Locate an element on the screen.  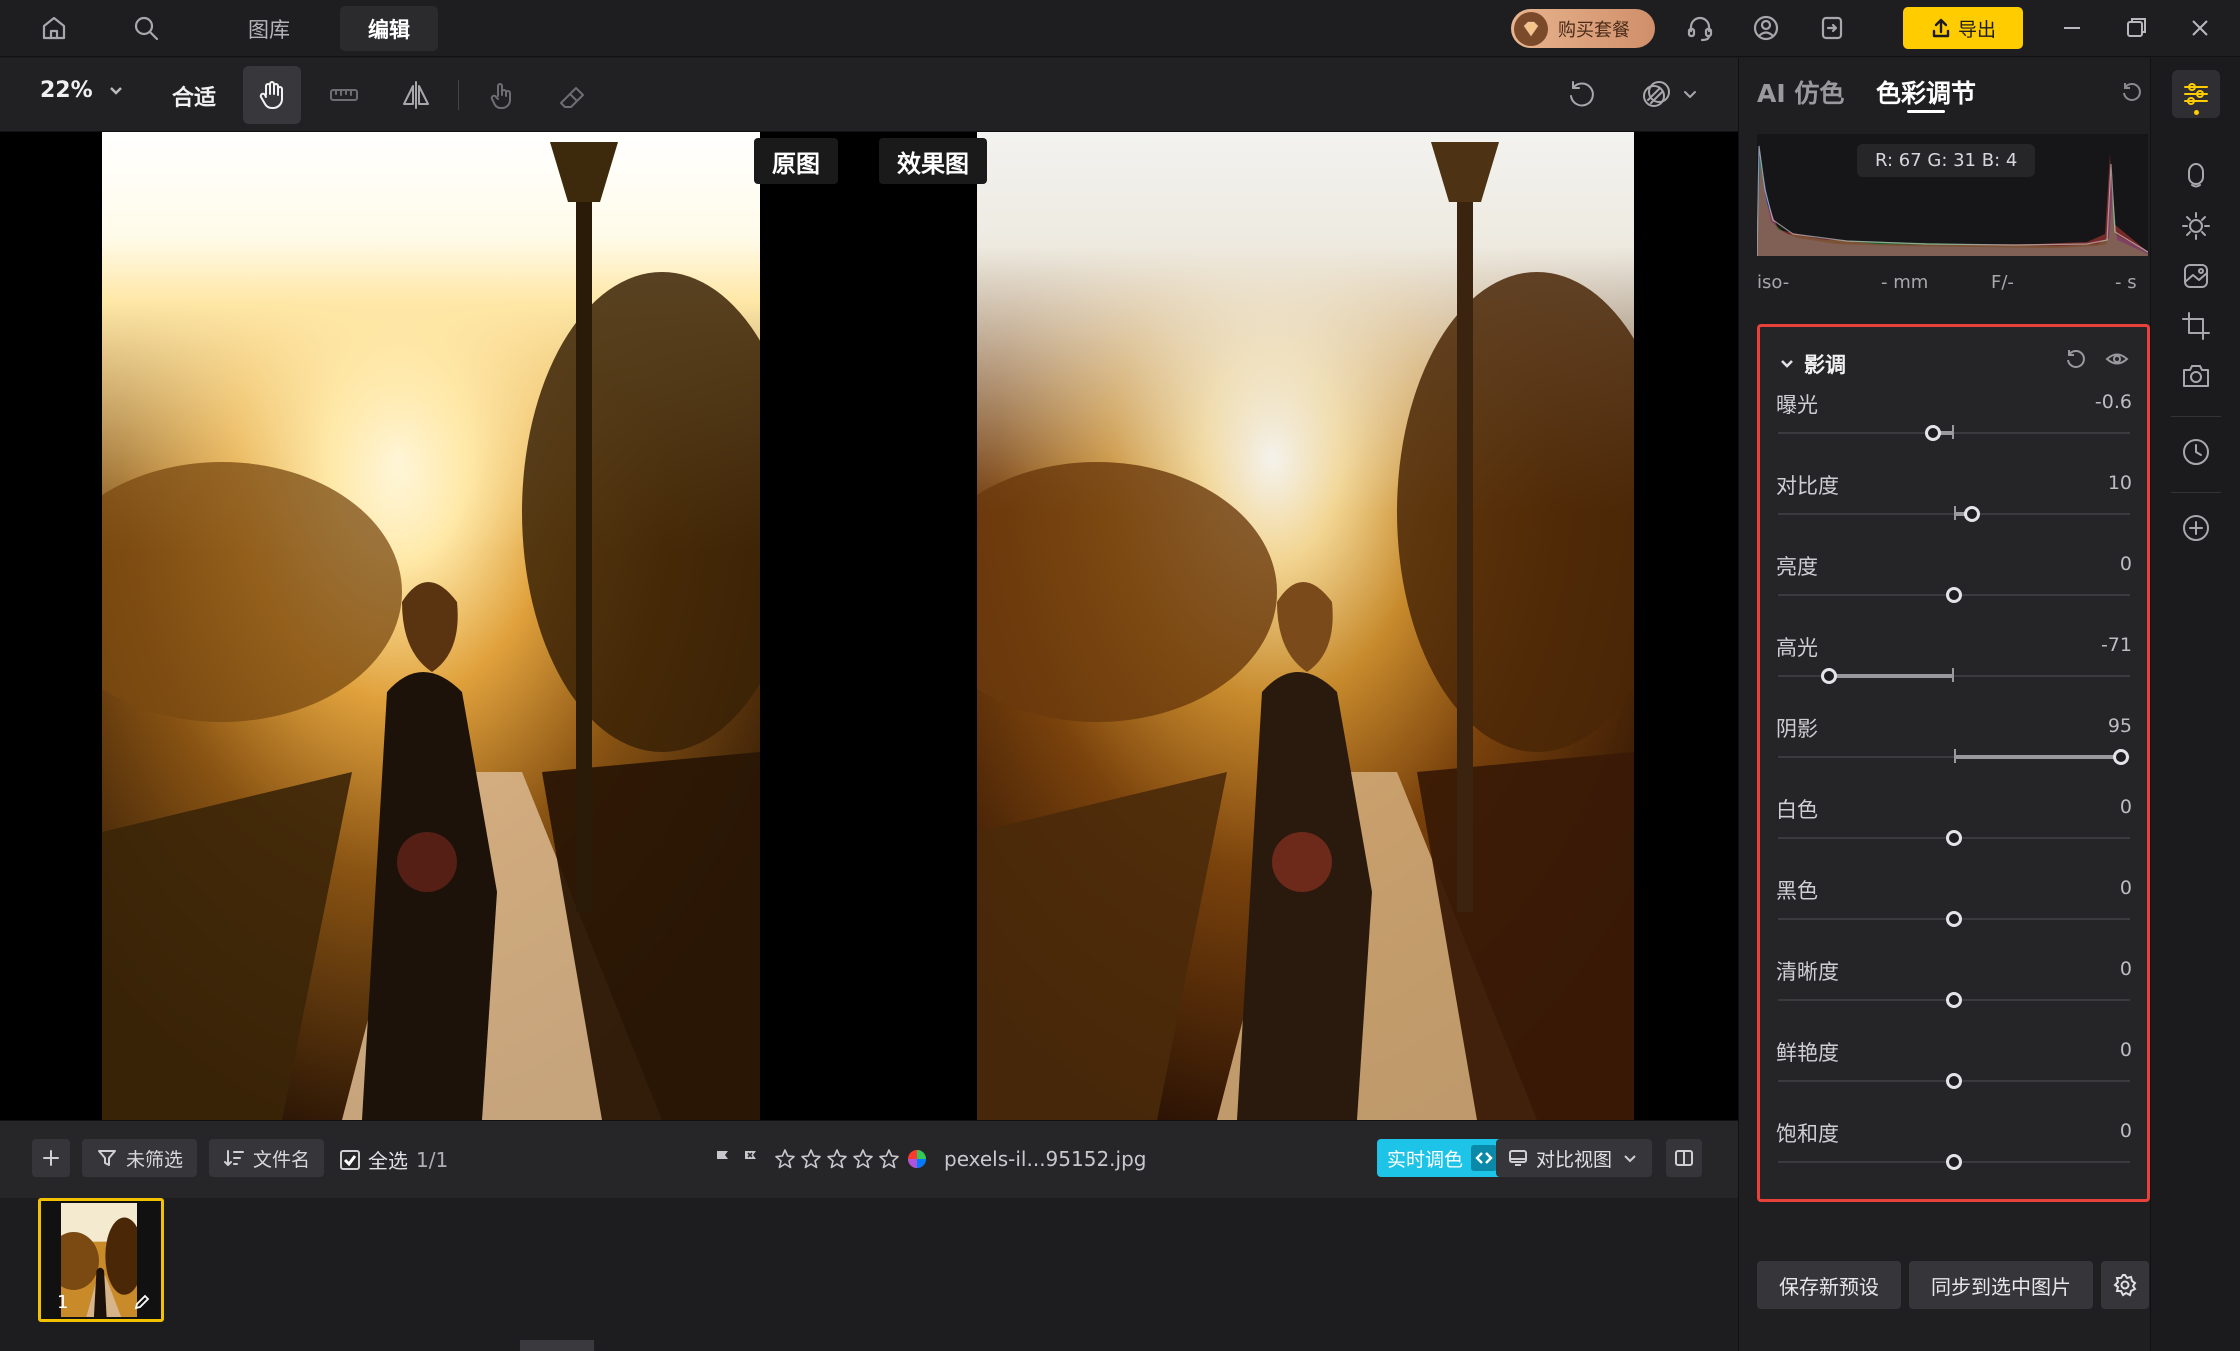
exif-focal: - mm is located at coordinates (1905, 282).